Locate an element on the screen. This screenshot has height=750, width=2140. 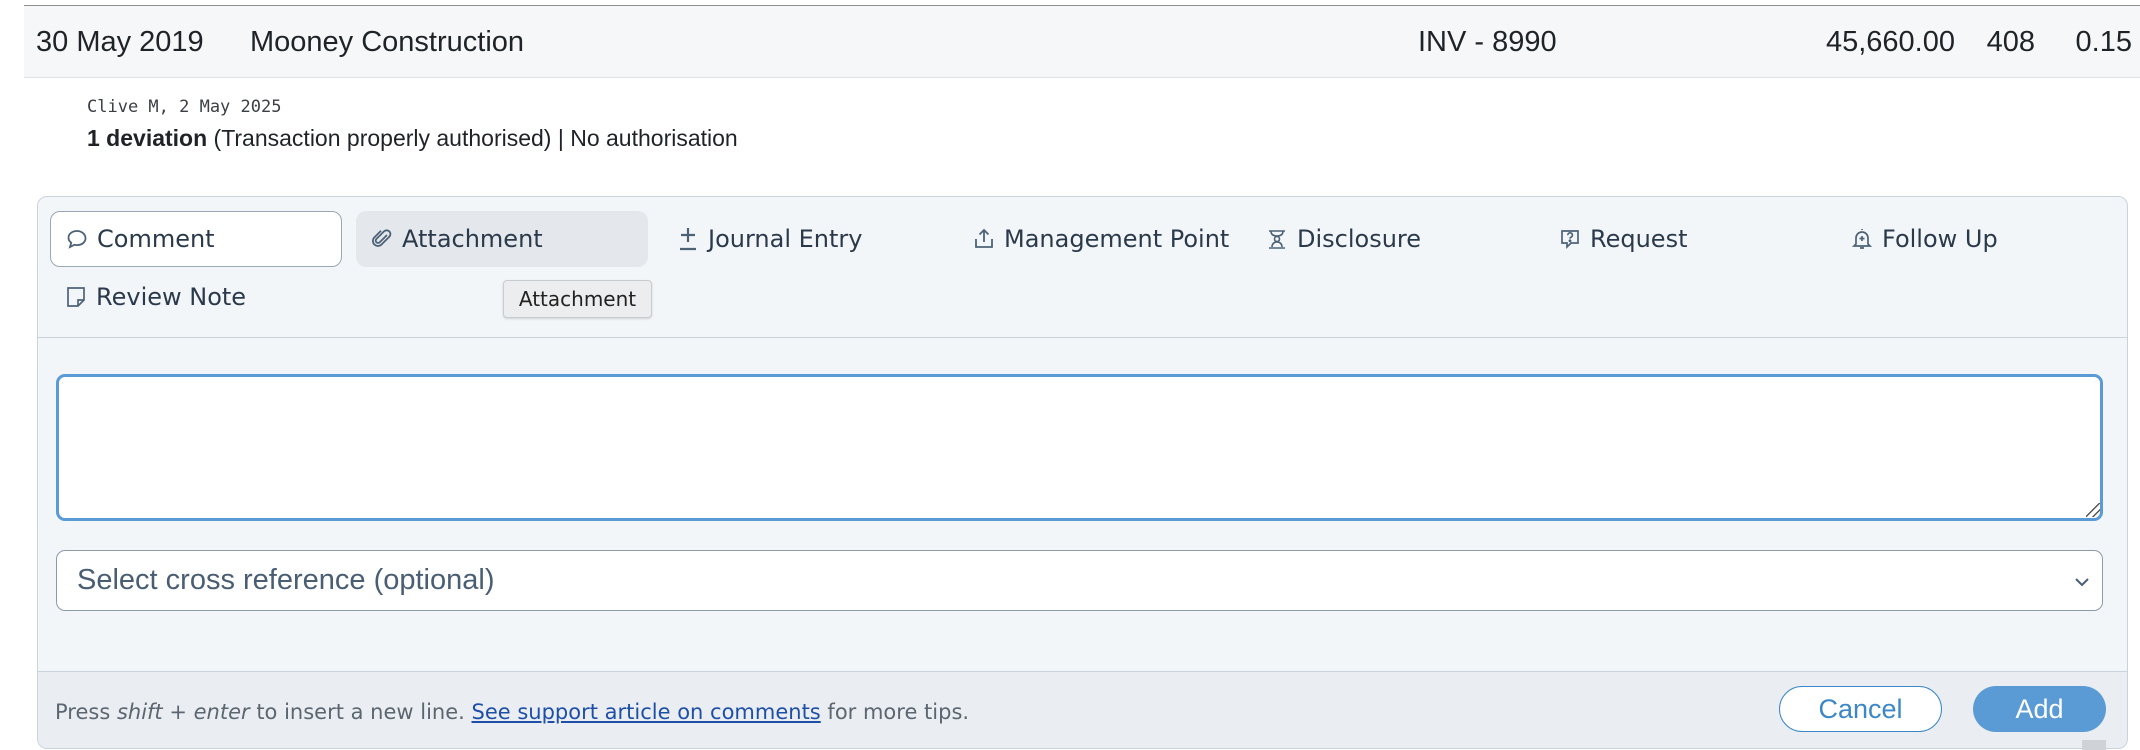
tip-middle: to insert a new line. is located at coordinates (360, 712).